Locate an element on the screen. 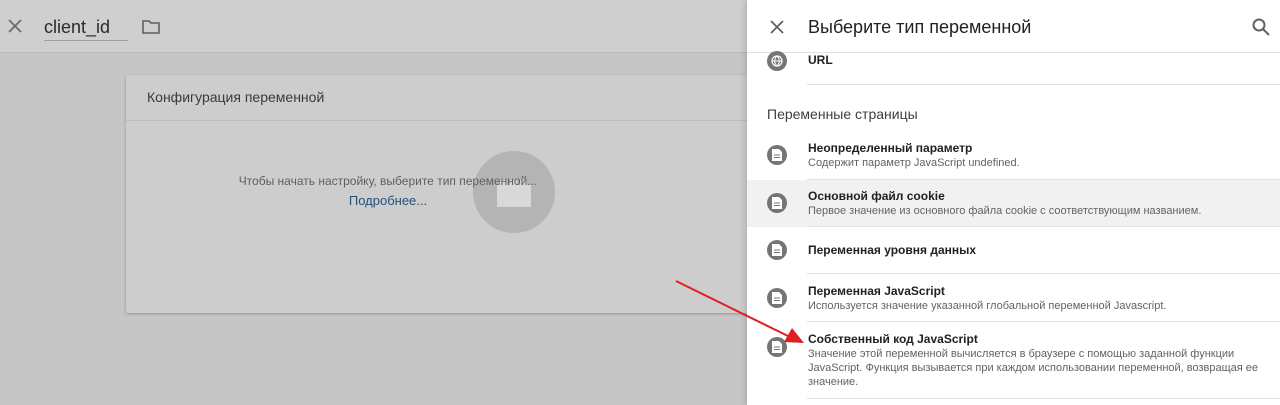 This screenshot has height=405, width=1280. editor-toolbar: client_id is located at coordinates (373, 26).